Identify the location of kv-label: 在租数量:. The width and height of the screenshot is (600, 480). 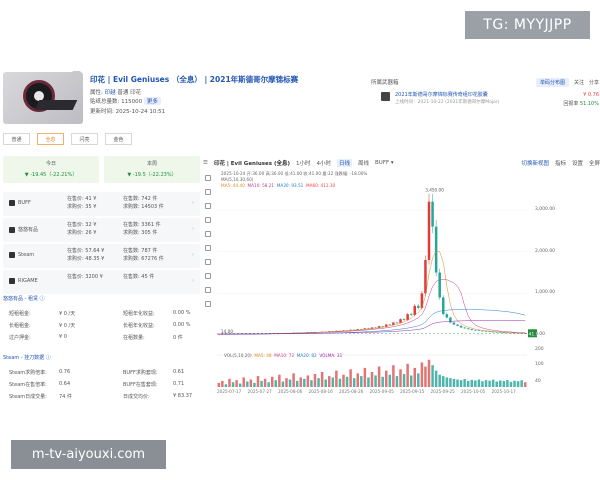
(134, 338).